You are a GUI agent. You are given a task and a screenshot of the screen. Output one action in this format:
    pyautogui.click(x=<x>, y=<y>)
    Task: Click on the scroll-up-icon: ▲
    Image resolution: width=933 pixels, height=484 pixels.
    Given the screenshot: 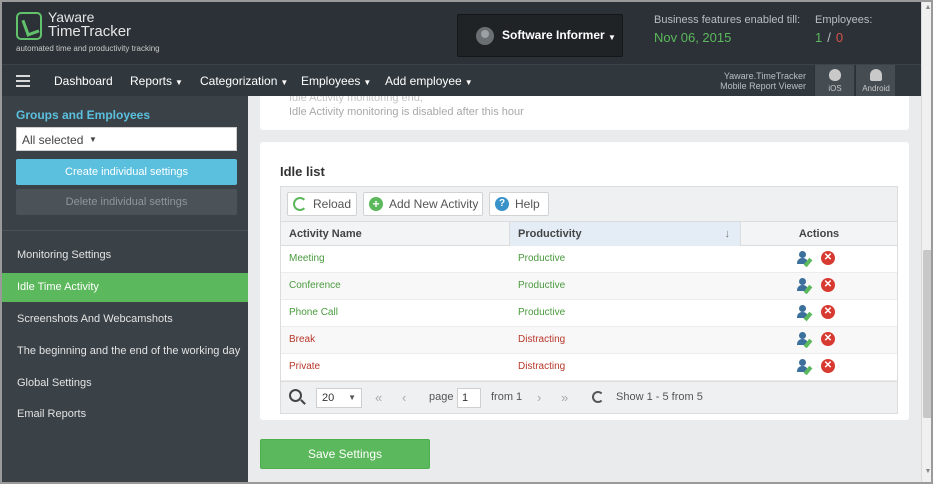 What is the action you would take?
    pyautogui.click(x=926, y=7)
    